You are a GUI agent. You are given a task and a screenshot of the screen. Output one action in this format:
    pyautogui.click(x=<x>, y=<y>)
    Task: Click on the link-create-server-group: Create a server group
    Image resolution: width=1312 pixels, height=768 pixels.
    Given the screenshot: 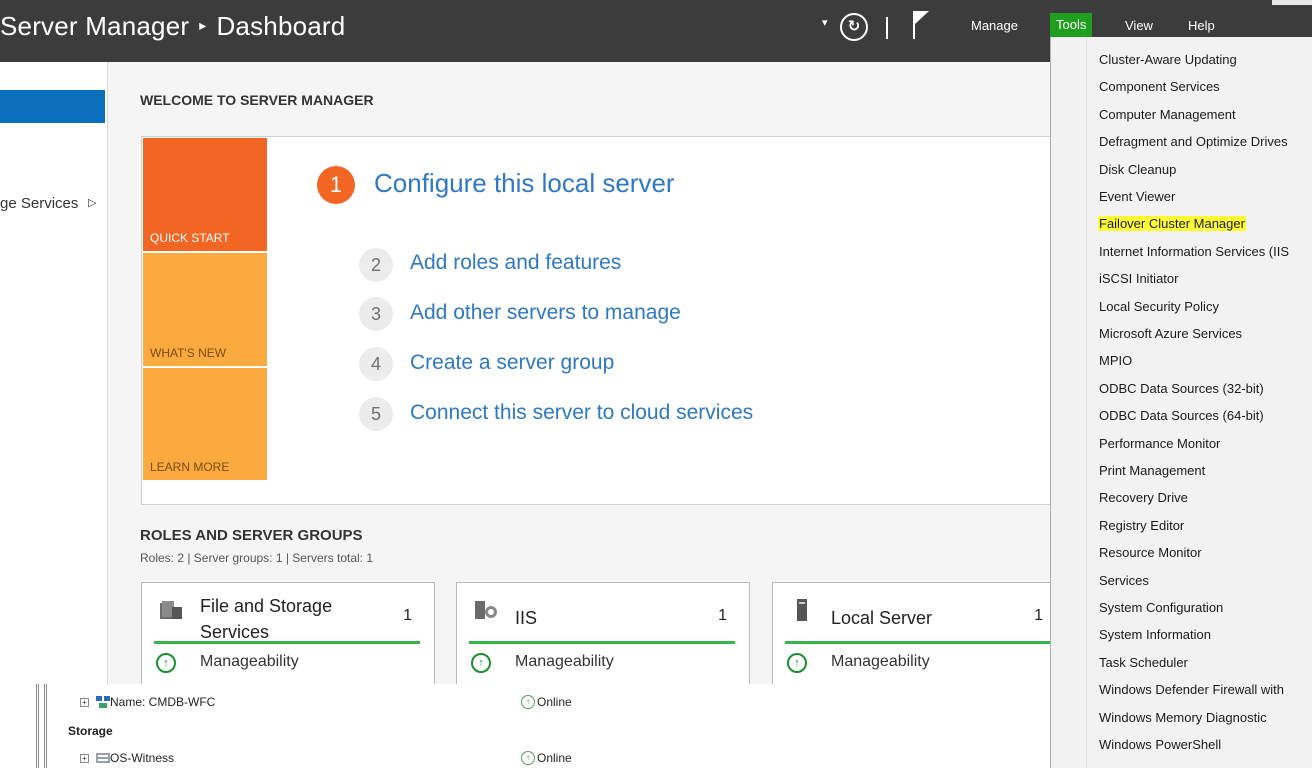 What is the action you would take?
    pyautogui.click(x=512, y=363)
    